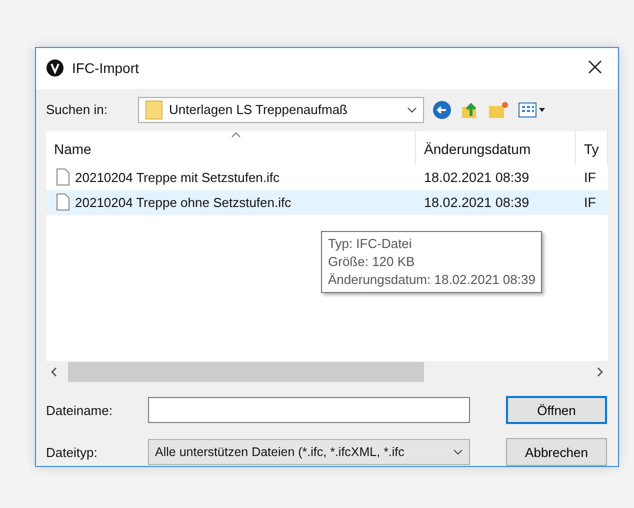  I want to click on app-logo-icon, so click(55, 68).